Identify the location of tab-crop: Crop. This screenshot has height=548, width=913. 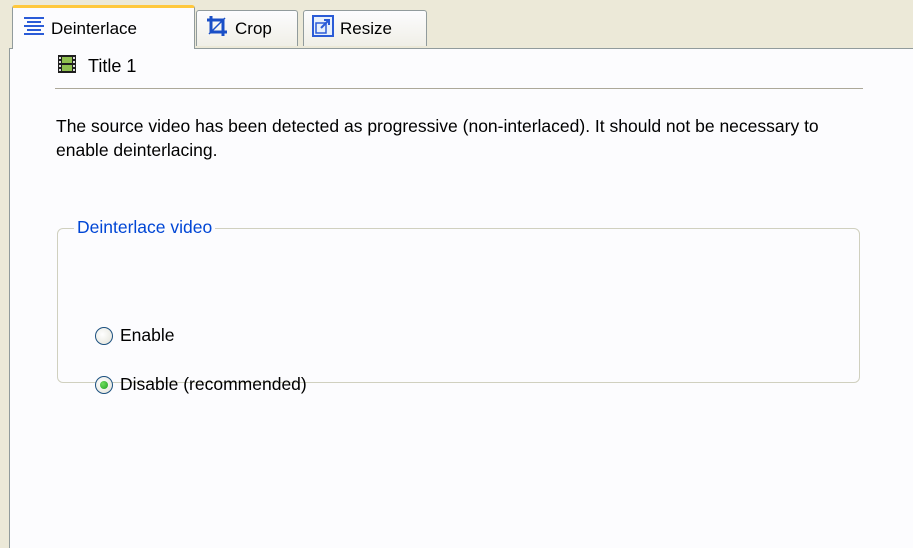
(247, 28).